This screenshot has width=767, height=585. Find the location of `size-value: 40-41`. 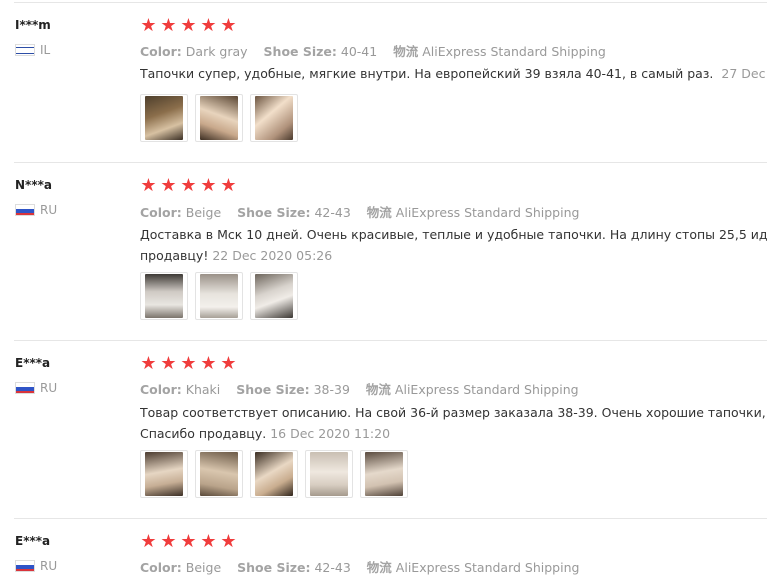

size-value: 40-41 is located at coordinates (359, 51).